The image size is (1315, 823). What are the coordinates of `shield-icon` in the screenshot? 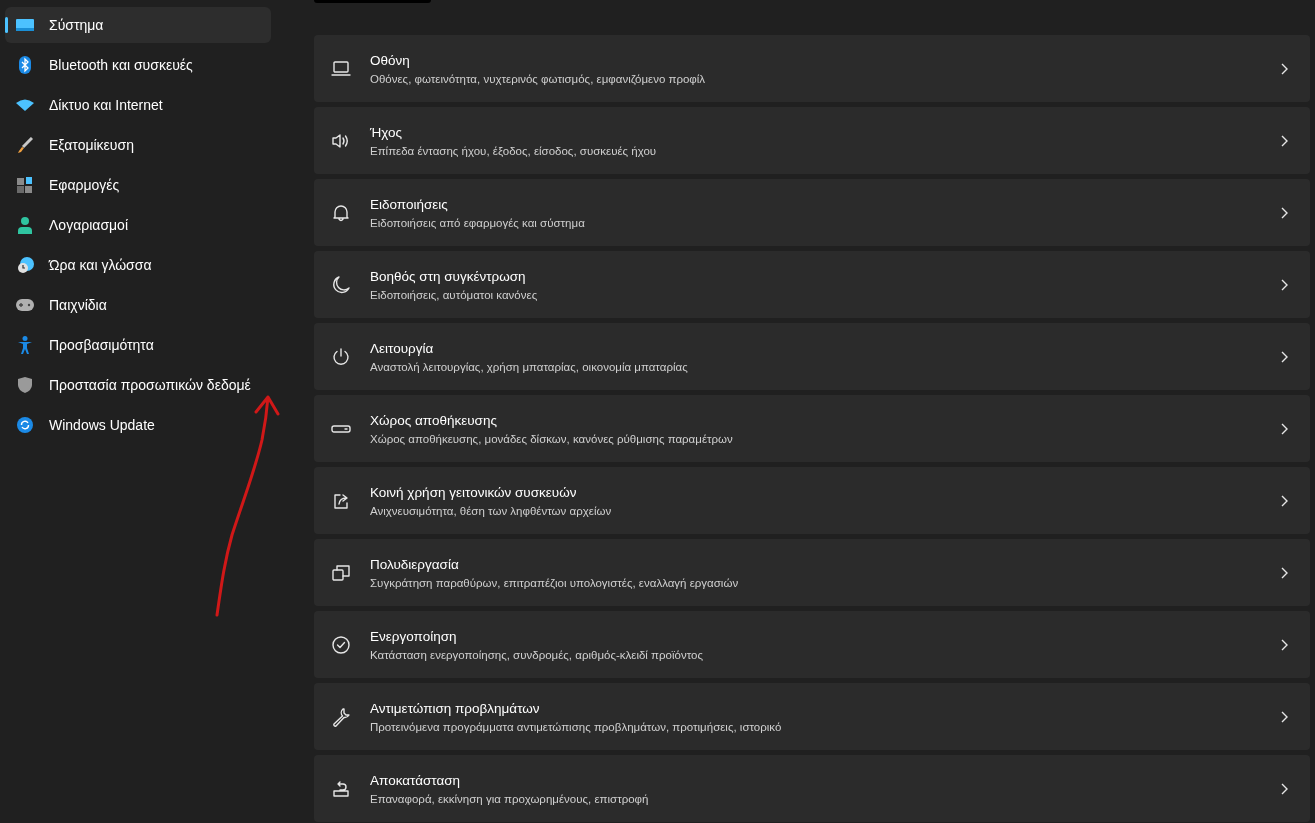 It's located at (25, 385).